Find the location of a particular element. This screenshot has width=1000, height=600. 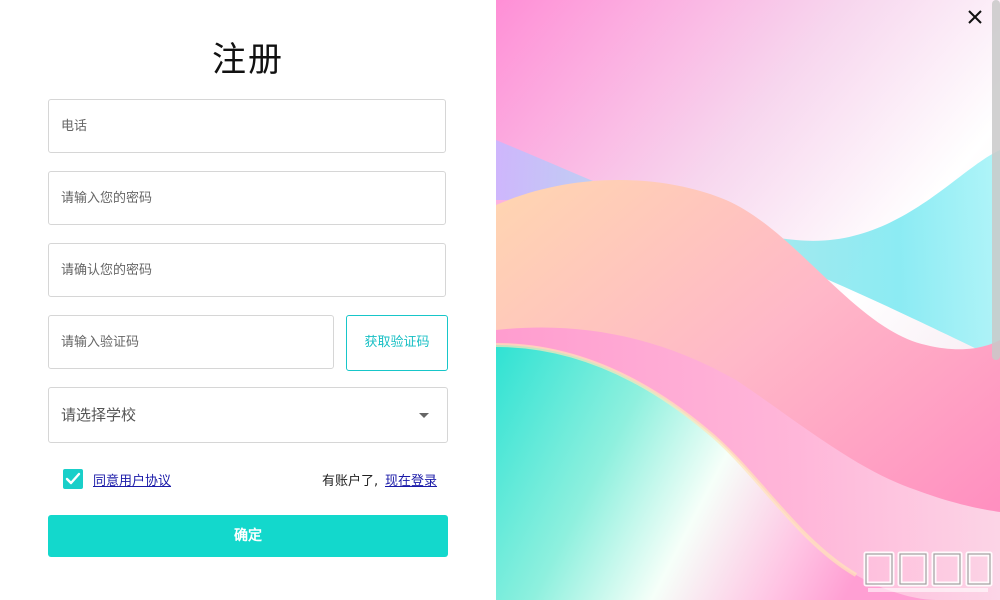

phone-input is located at coordinates (247, 126).